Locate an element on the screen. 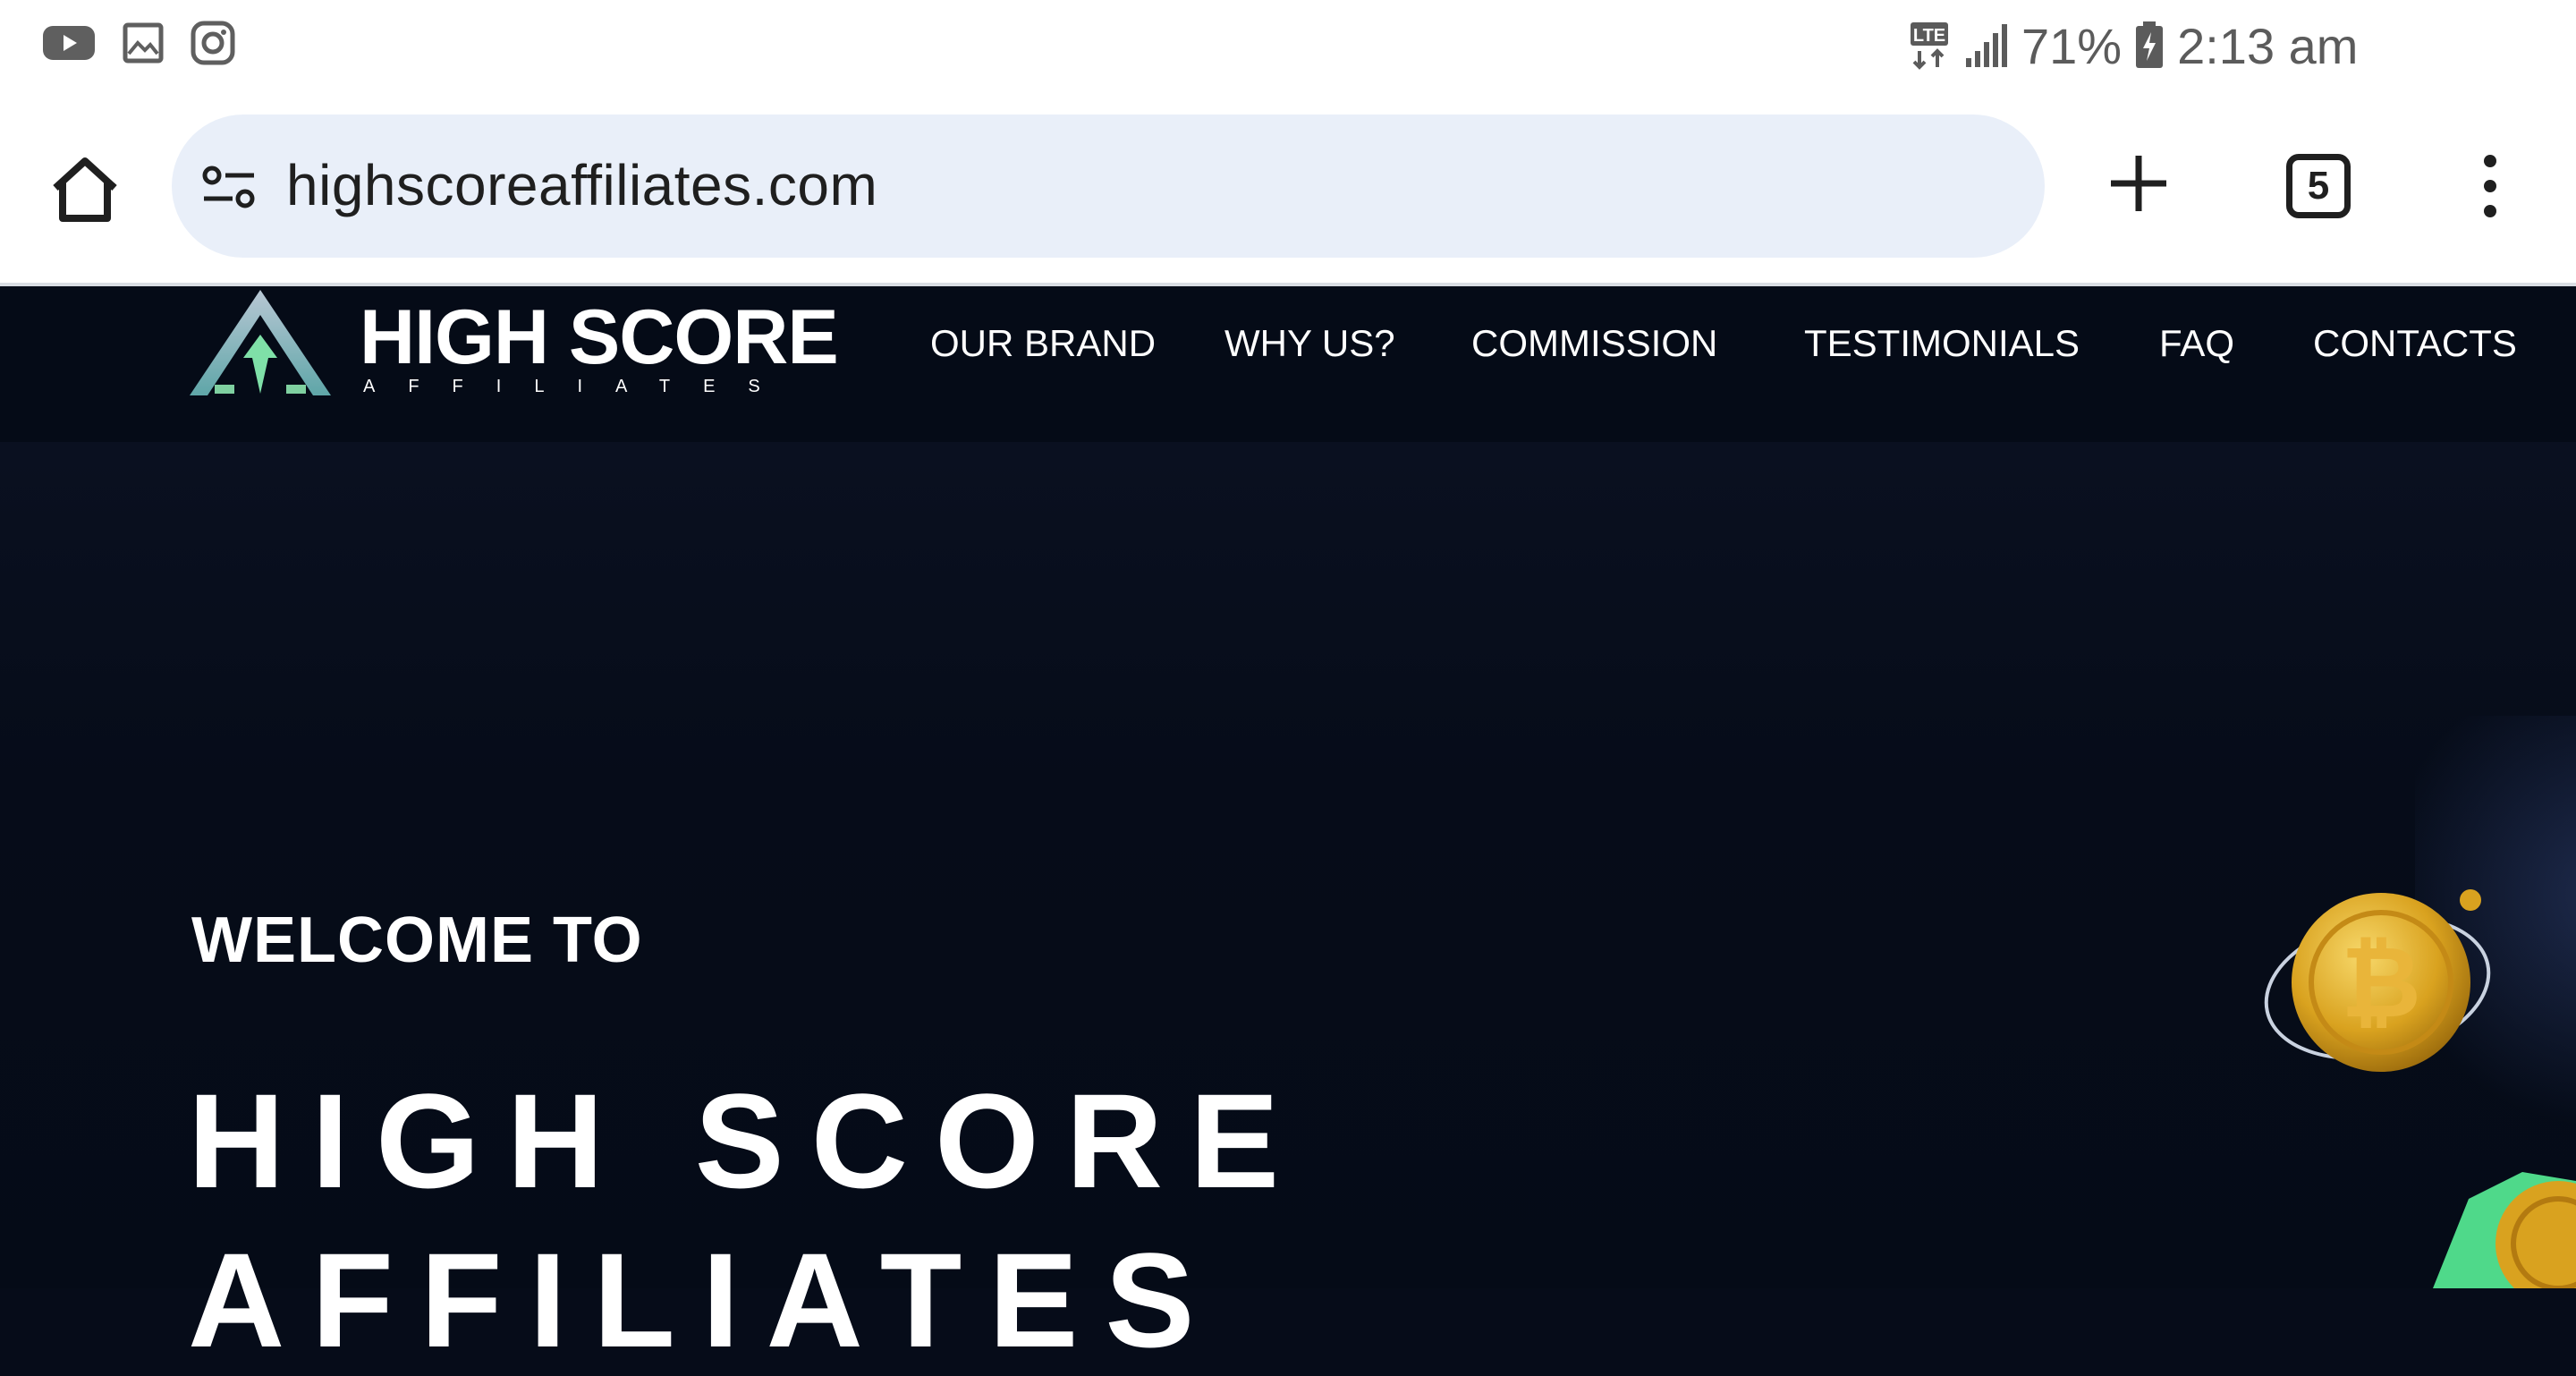 Image resolution: width=2576 pixels, height=1376 pixels. tabs-icon: 5 is located at coordinates (2318, 186).